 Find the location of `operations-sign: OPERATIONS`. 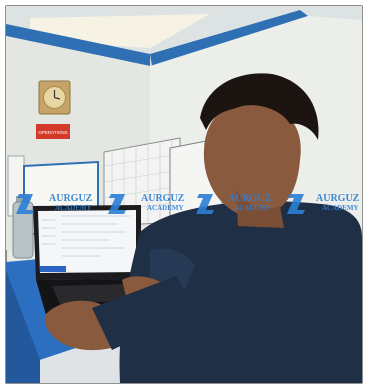

operations-sign: OPERATIONS is located at coordinates (53, 131).